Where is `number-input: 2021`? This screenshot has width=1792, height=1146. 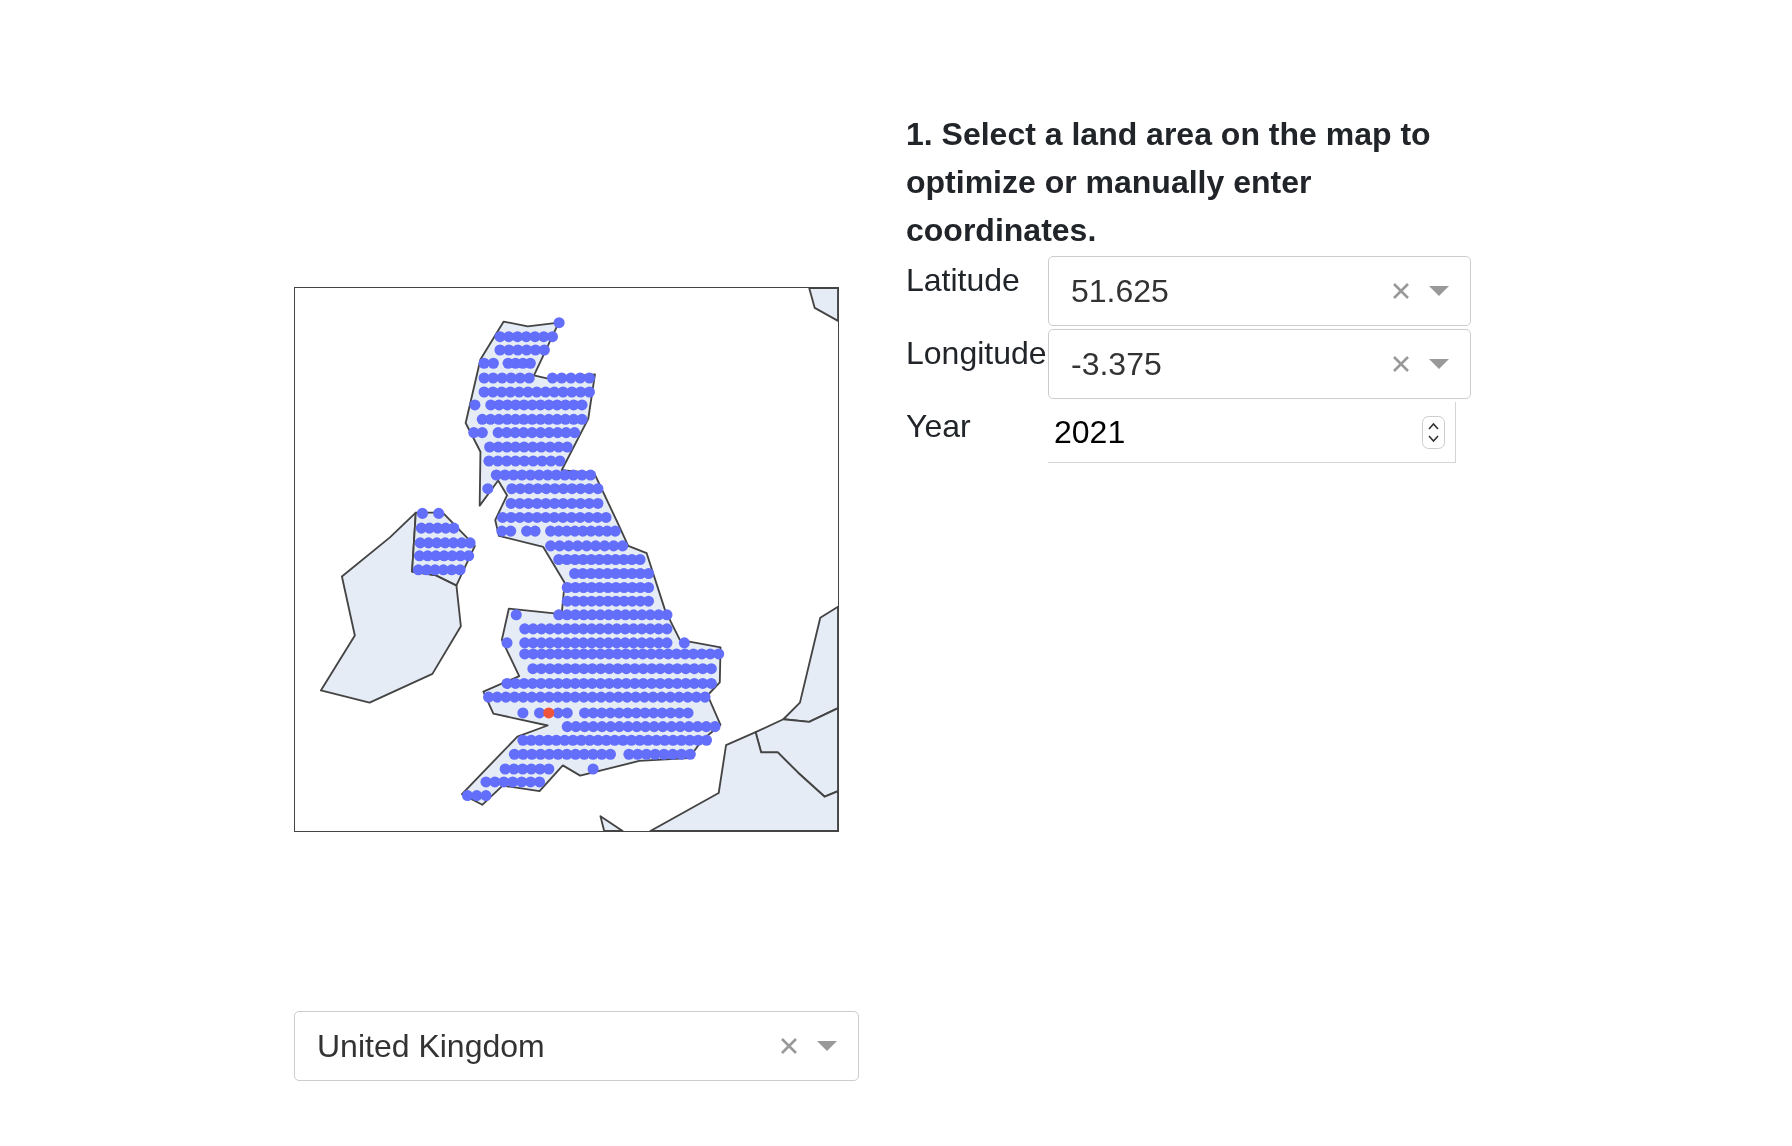
number-input: 2021 is located at coordinates (1252, 432).